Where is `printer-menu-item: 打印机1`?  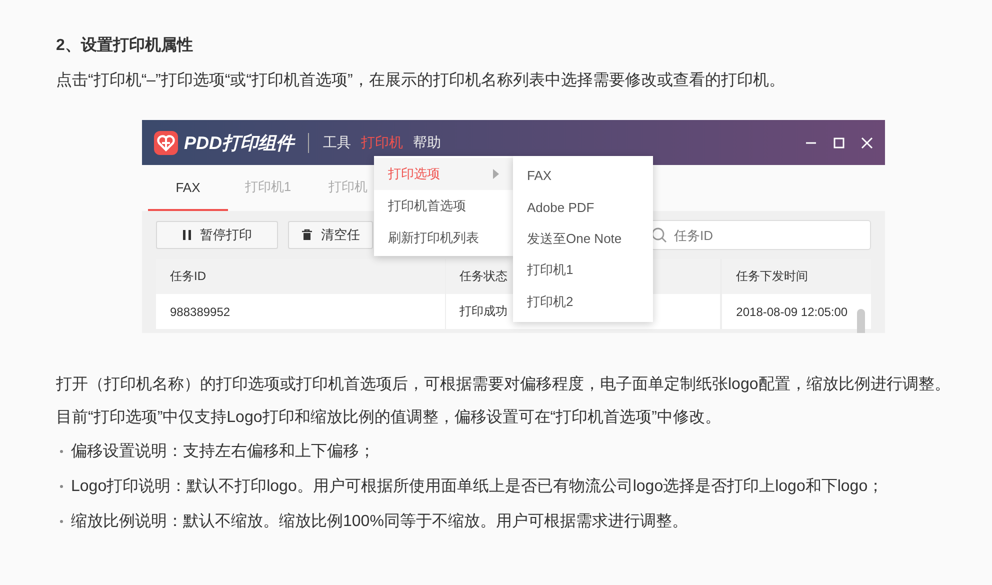 printer-menu-item: 打印机1 is located at coordinates (583, 270).